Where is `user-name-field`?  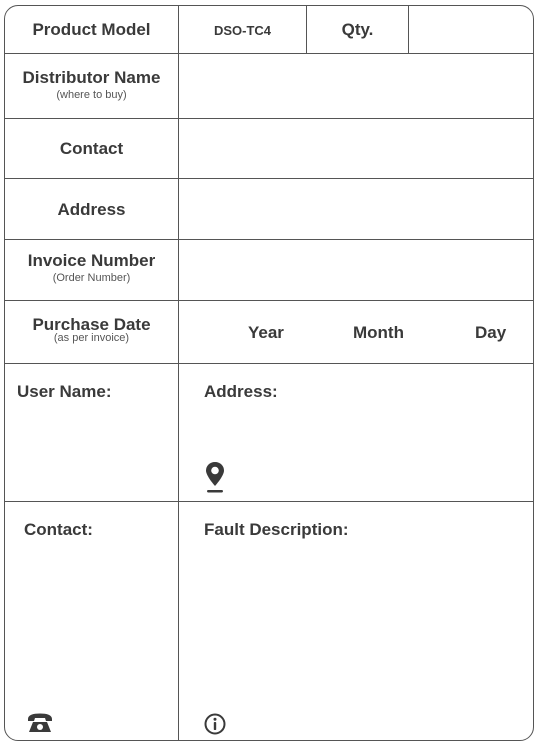
user-name-field is located at coordinates (91, 452).